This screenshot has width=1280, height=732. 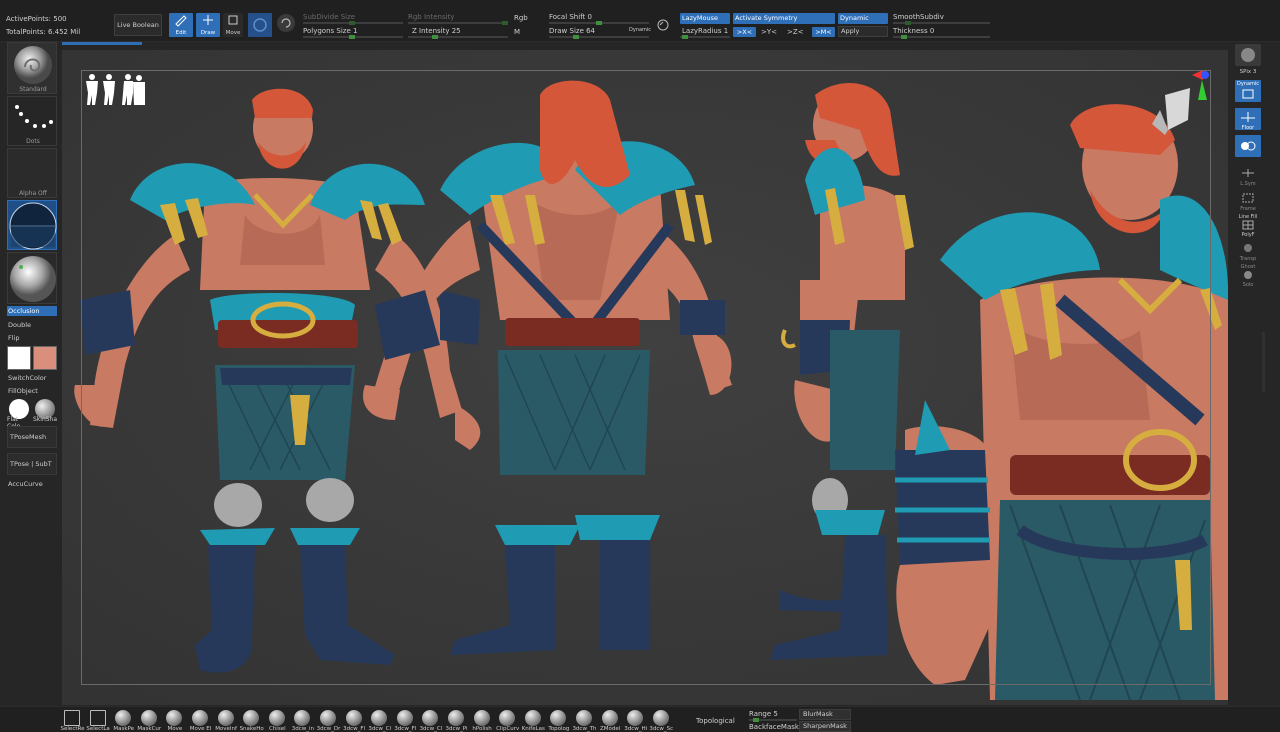 I want to click on secondary-color-swatch, so click(x=45, y=358).